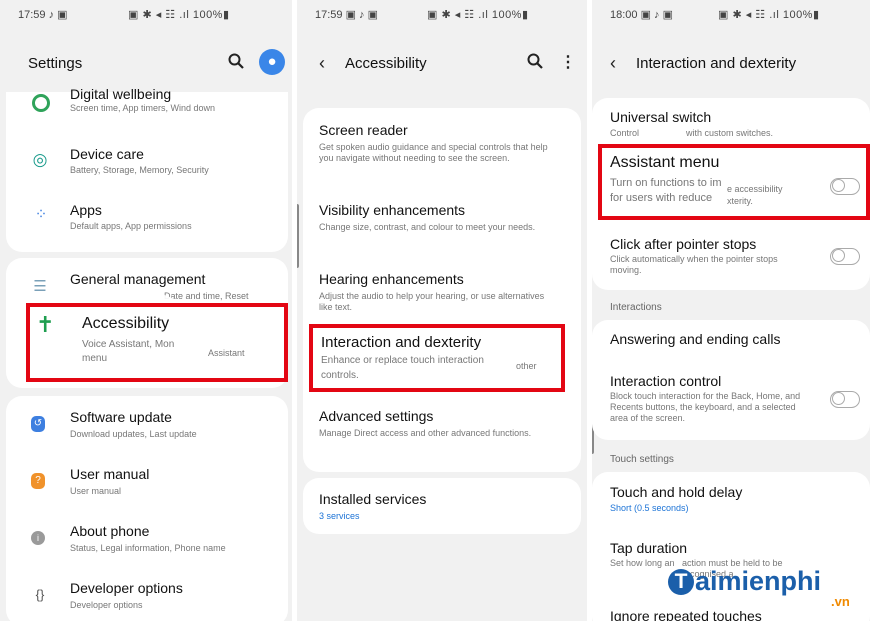 The height and width of the screenshot is (621, 870). I want to click on more-options-icon: ⋮, so click(568, 62).